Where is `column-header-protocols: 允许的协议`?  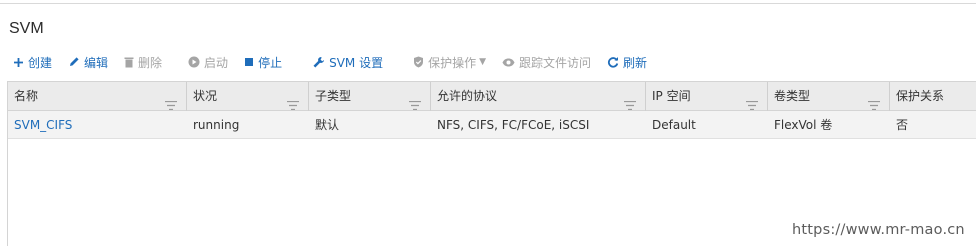 column-header-protocols: 允许的协议 is located at coordinates (538, 96).